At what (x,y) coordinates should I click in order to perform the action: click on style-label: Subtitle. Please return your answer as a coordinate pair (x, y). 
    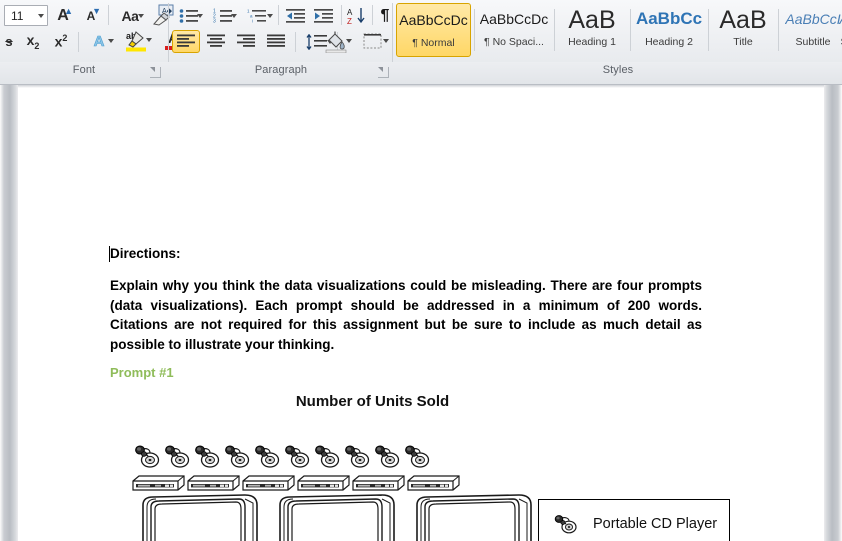
    Looking at the image, I should click on (813, 42).